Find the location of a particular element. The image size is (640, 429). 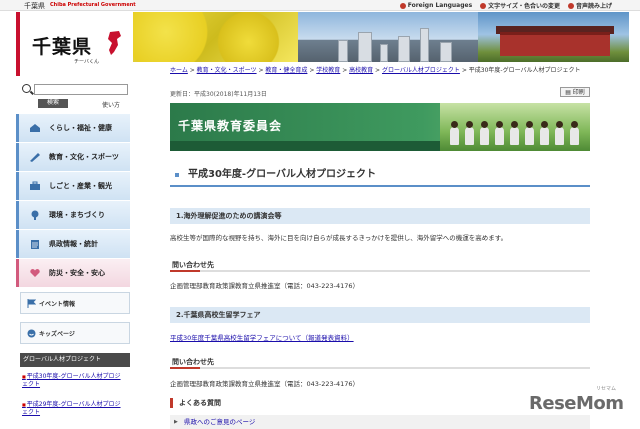

section-2-contact-heading: 問い合わせ先 is located at coordinates (380, 362).